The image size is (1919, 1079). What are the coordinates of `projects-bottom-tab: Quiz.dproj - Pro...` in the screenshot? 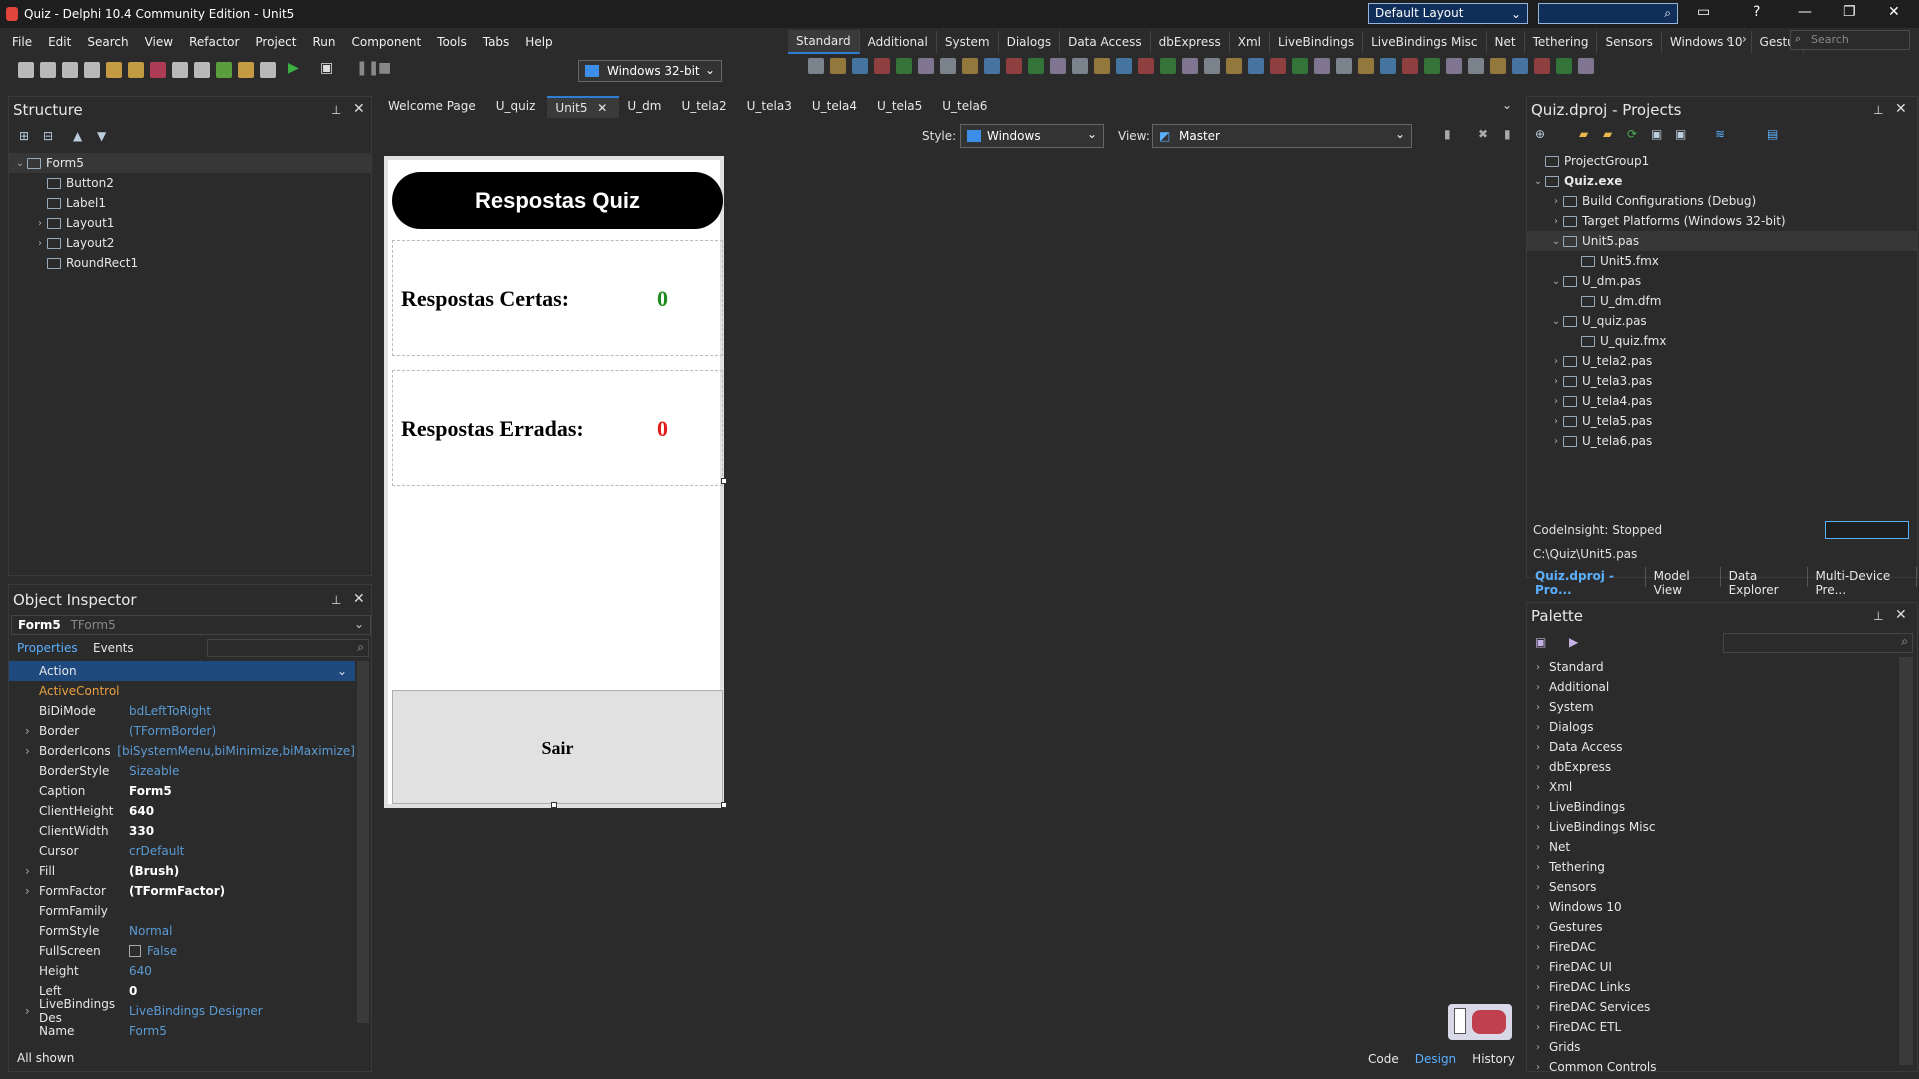 It's located at (1586, 582).